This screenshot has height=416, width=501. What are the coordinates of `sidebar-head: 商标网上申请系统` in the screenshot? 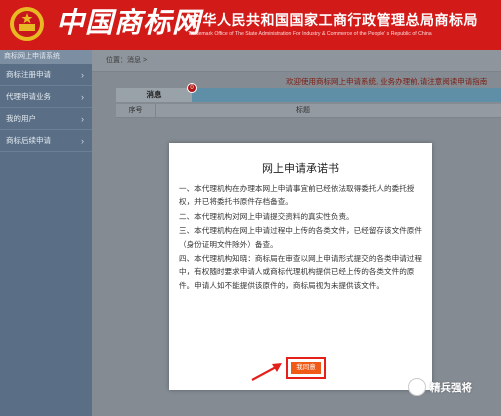 It's located at (46, 57).